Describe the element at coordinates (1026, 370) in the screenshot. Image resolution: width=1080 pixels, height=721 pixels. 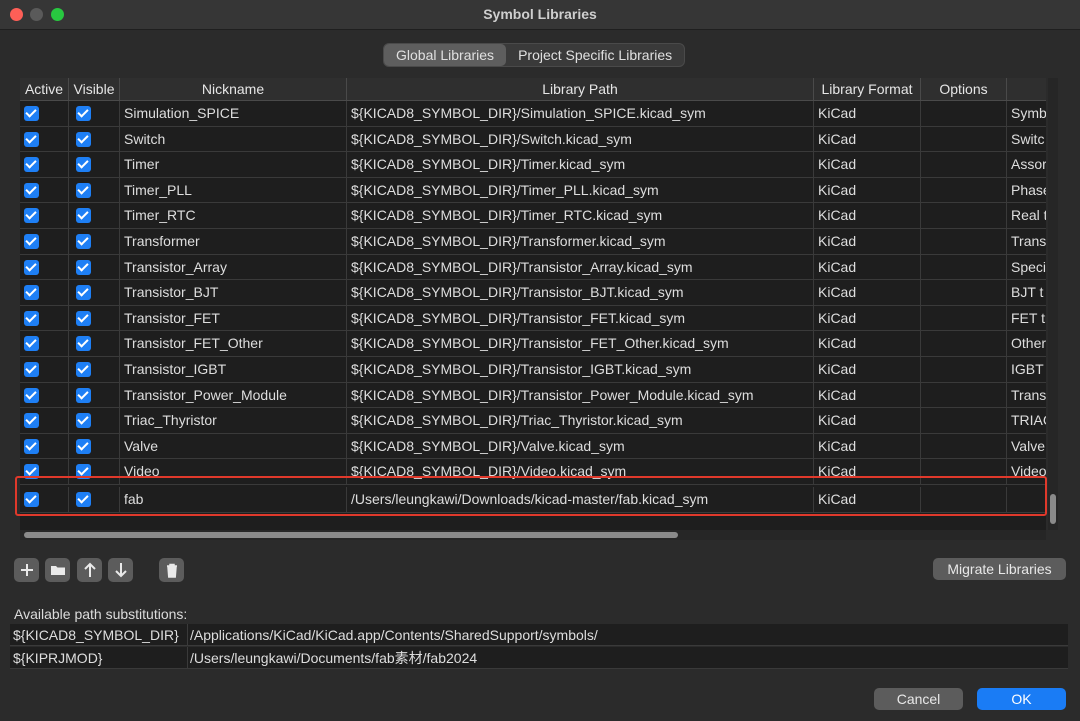
I see `description-cell: IGBT` at that location.